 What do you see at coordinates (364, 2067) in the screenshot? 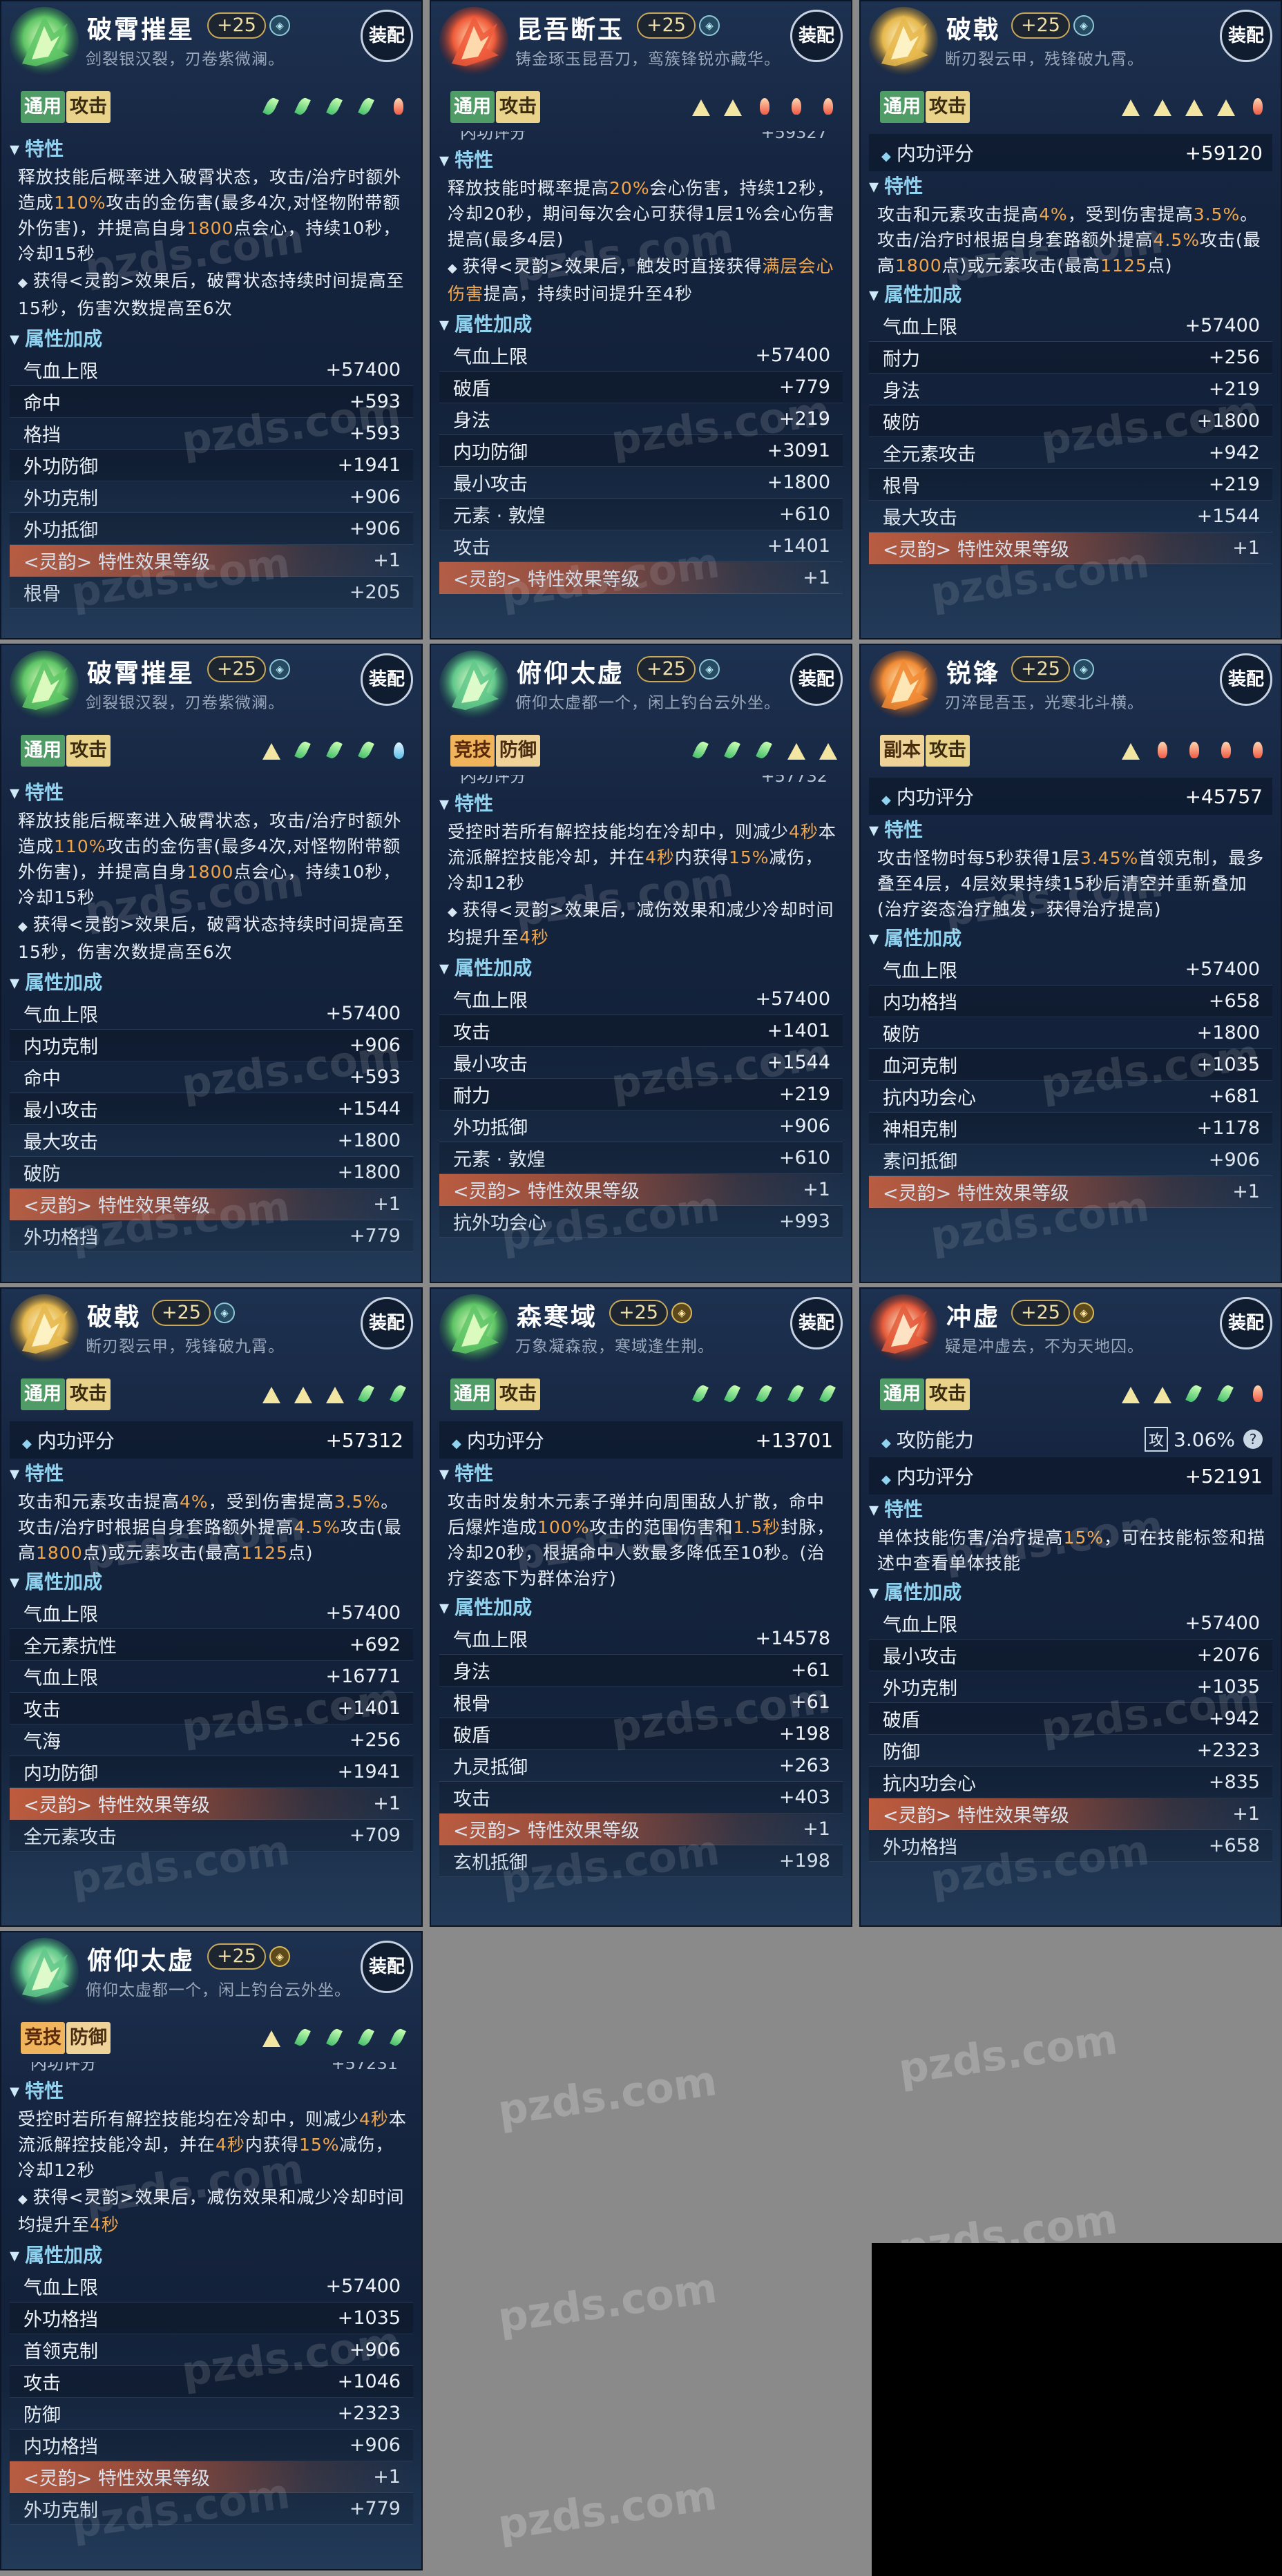
I see `clipped-score-value: +57231` at bounding box center [364, 2067].